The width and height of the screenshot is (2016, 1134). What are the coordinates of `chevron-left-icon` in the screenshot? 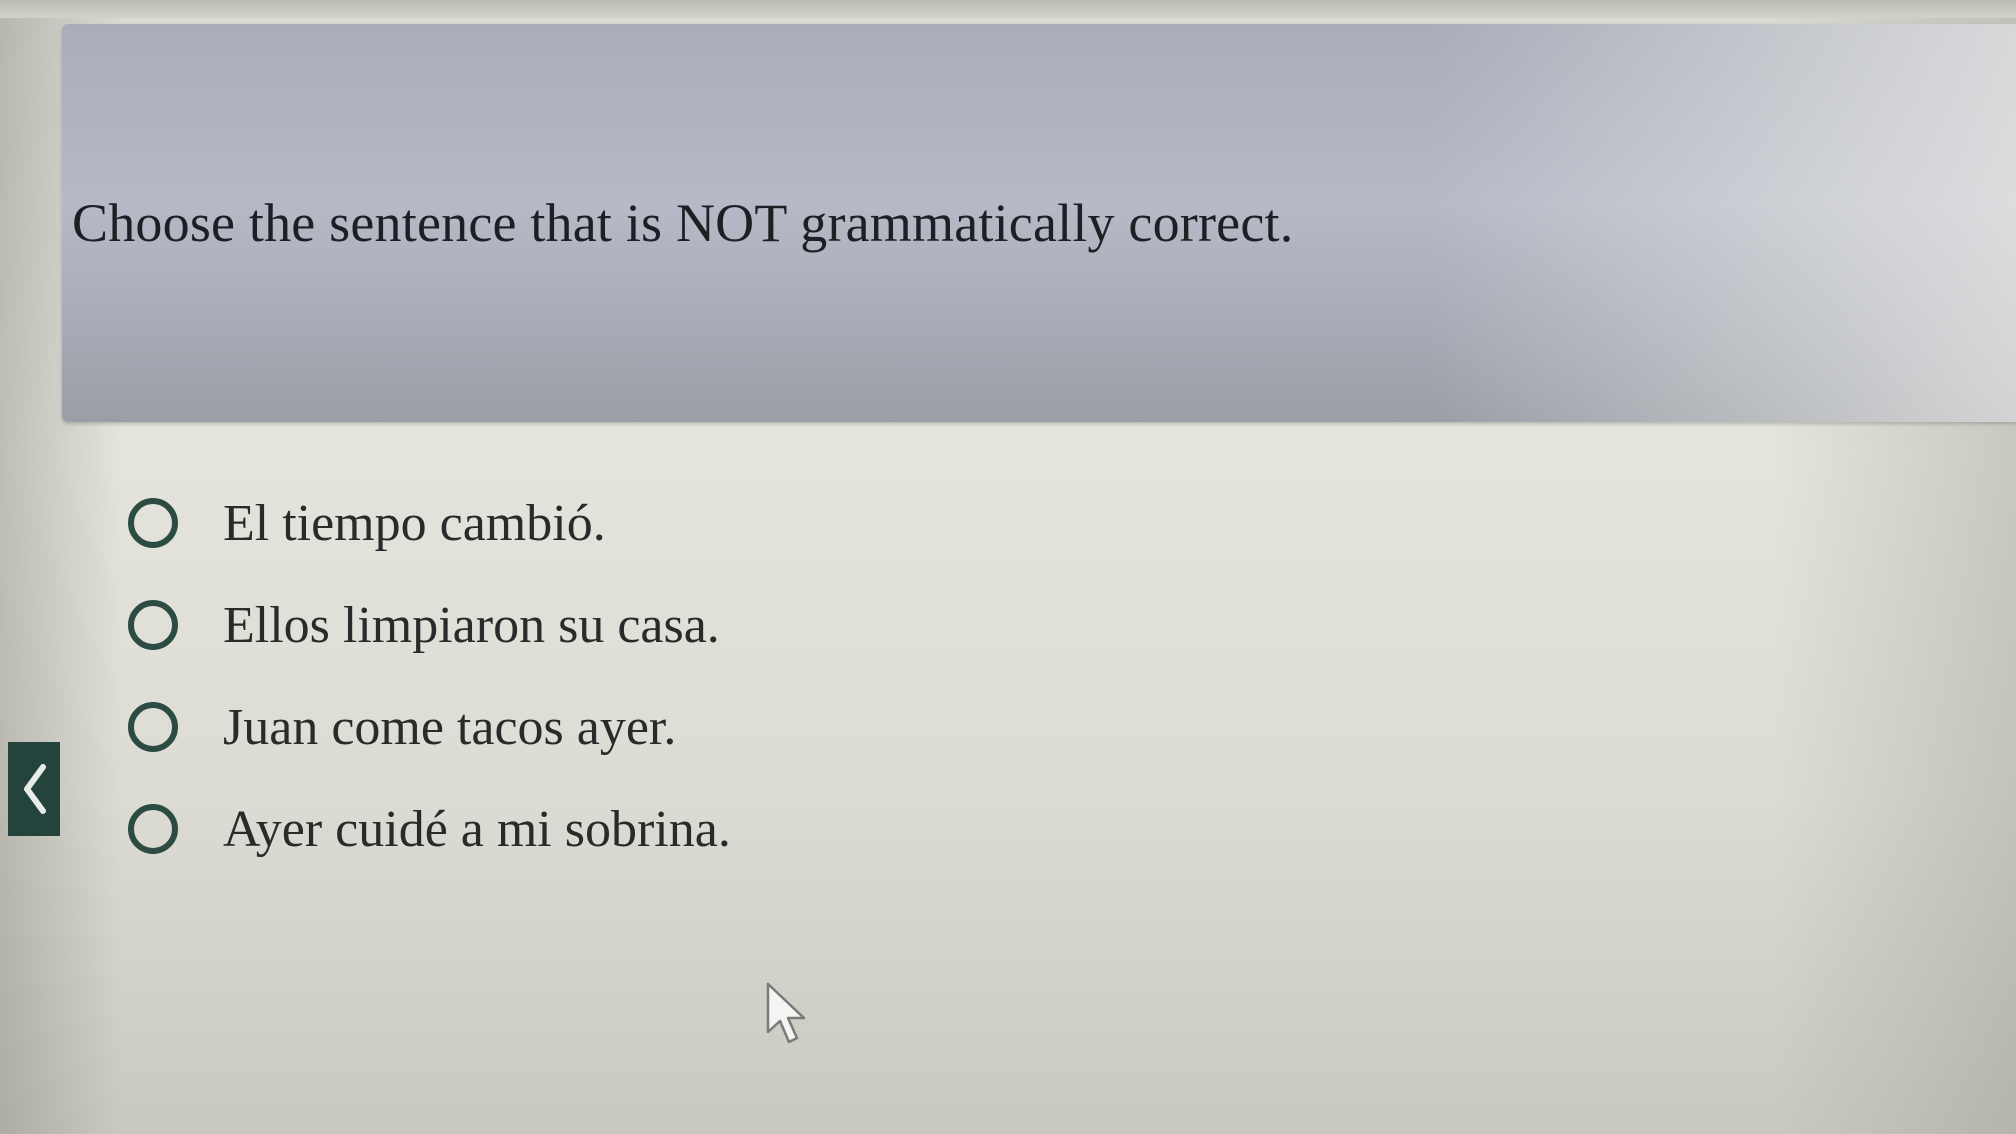 It's located at (34, 789).